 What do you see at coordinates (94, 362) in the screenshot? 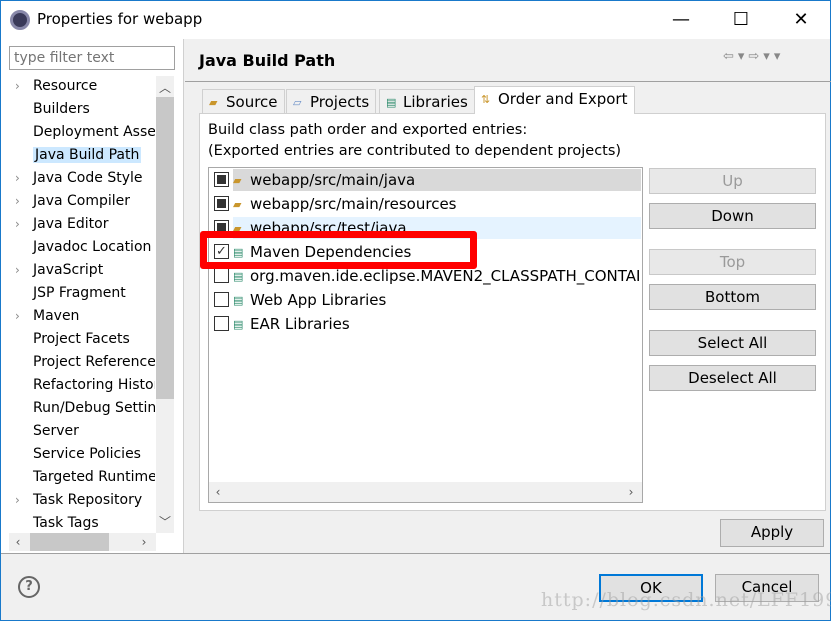
I see `sidebar-item-label: Project References` at bounding box center [94, 362].